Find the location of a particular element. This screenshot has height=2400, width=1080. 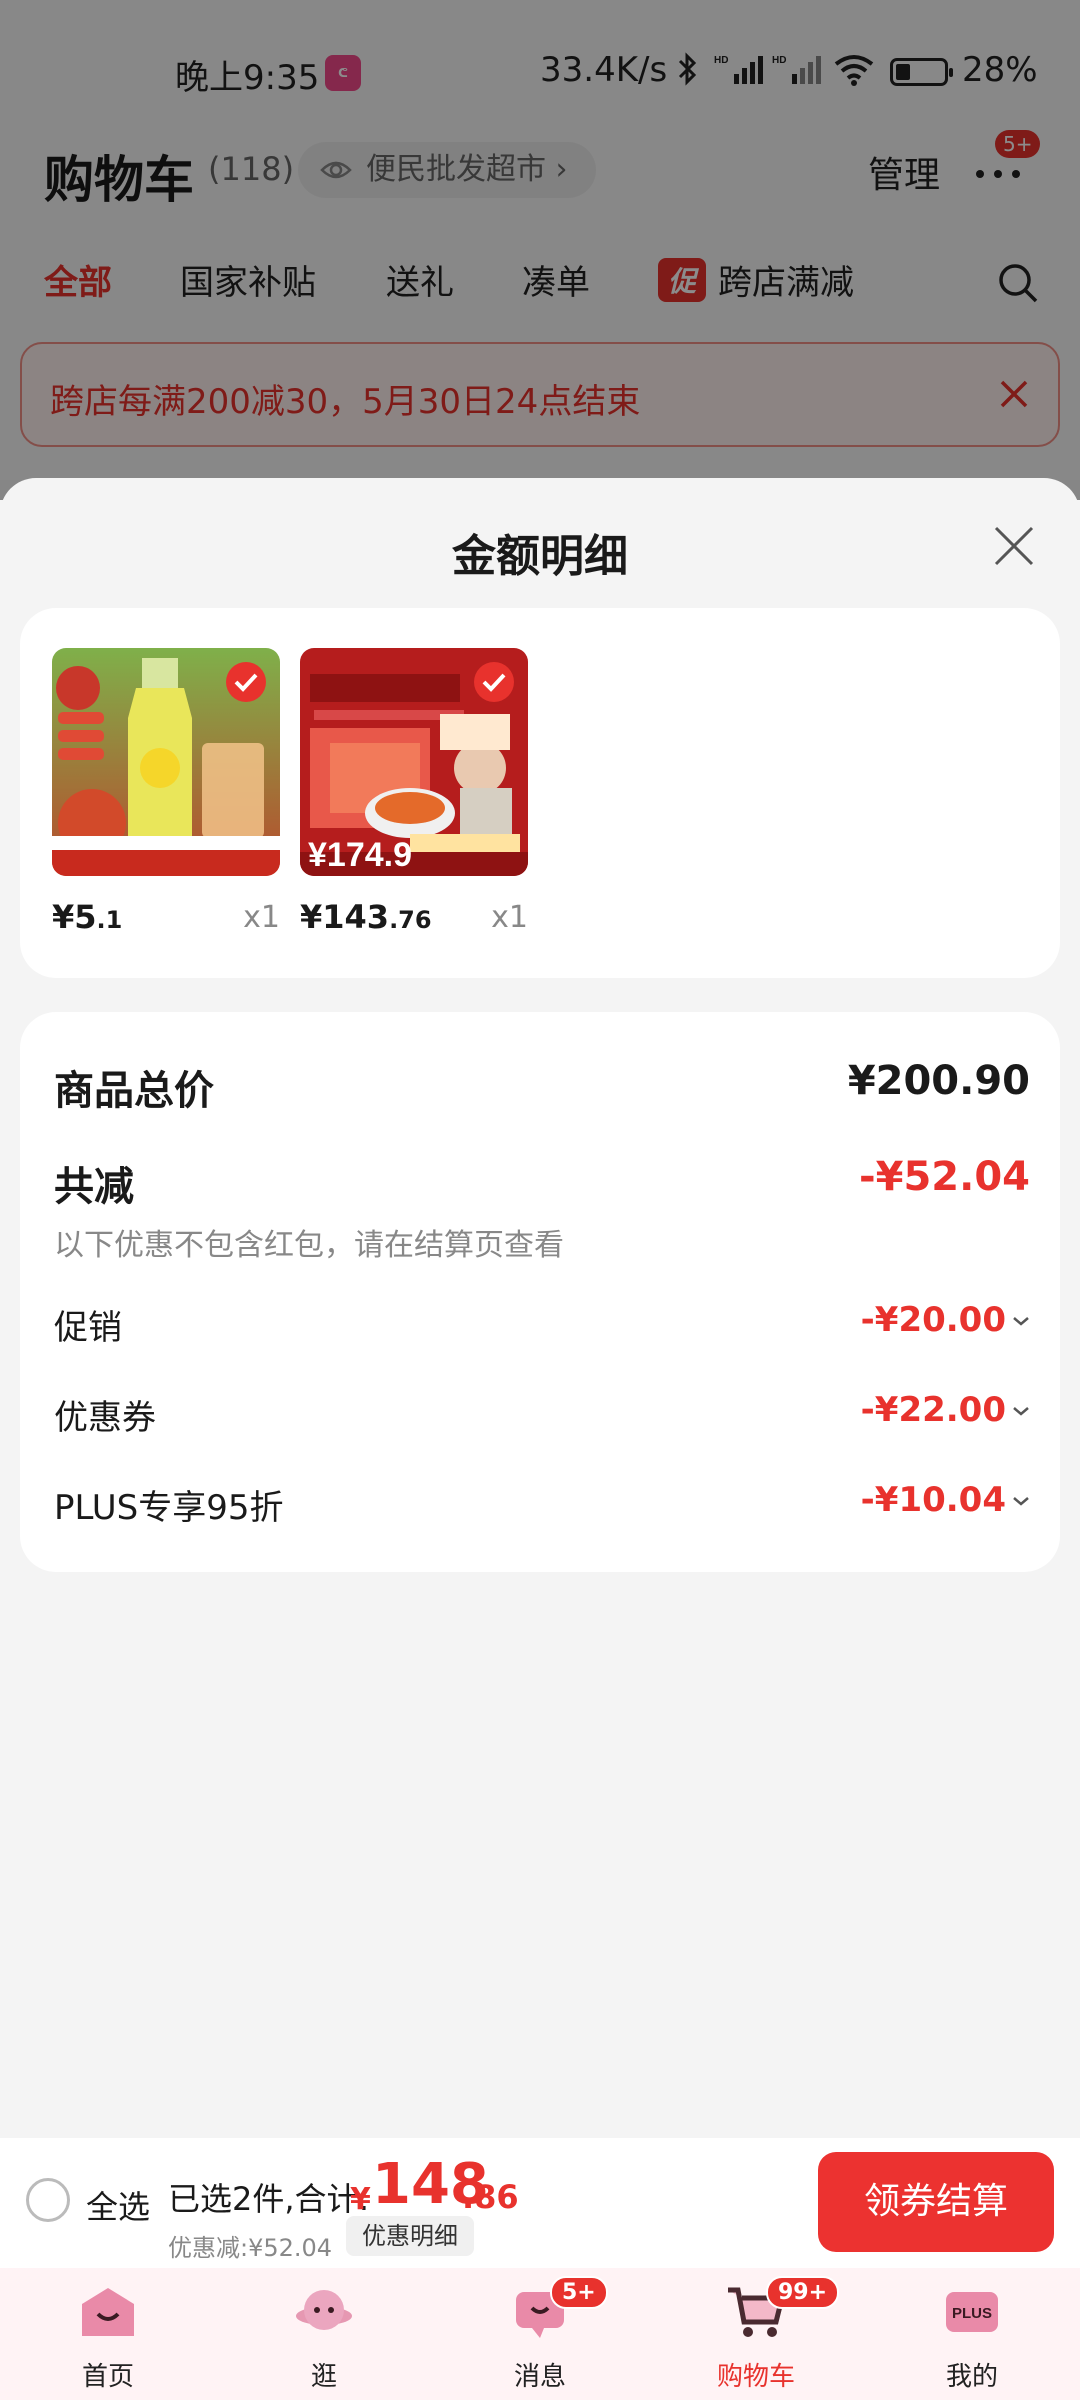

sheet-title: 金额明细 is located at coordinates (540, 556).